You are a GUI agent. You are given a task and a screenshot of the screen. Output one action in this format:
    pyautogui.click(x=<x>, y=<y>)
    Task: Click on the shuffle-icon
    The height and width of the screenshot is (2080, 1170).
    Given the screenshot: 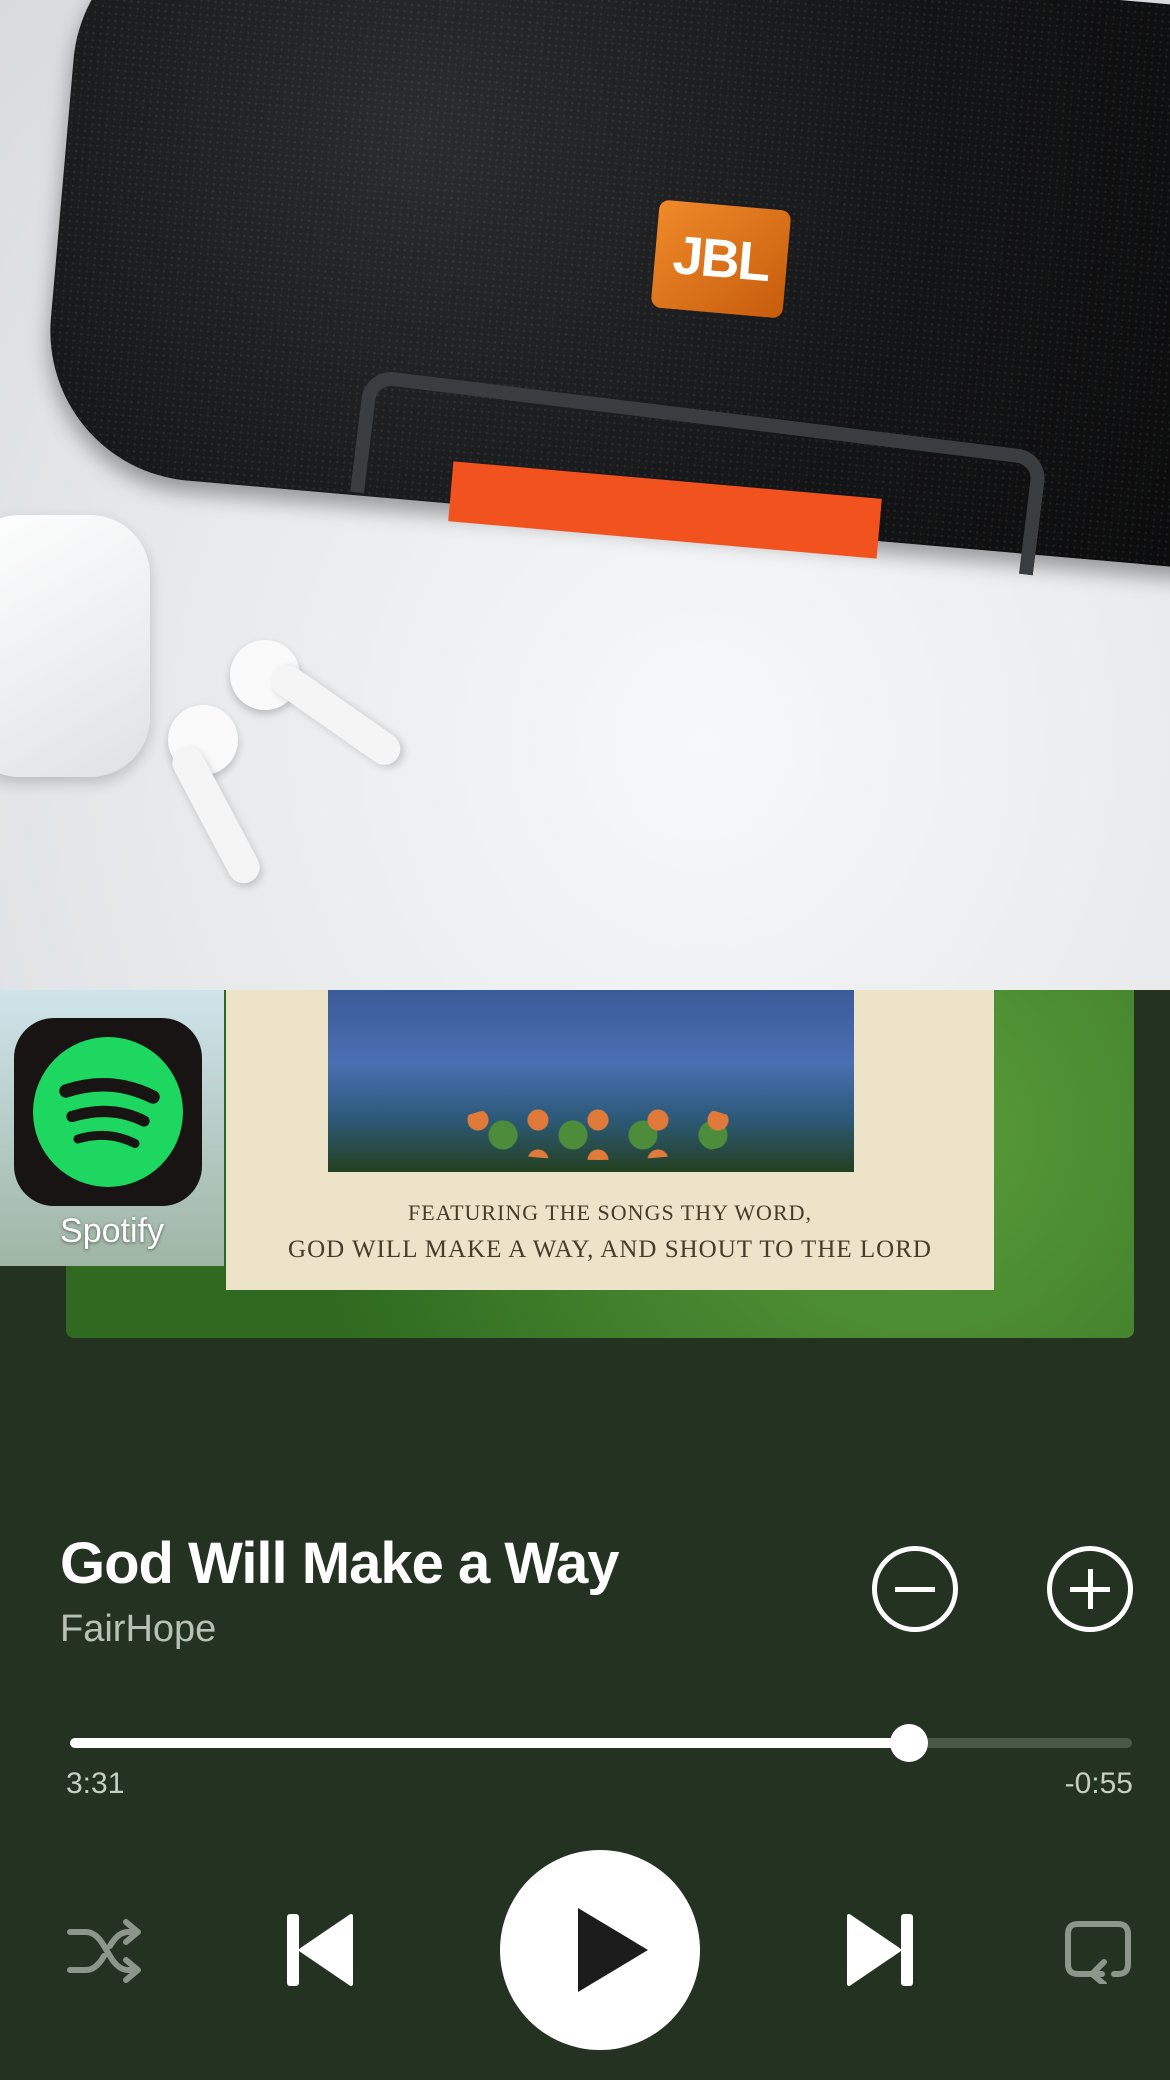 What is the action you would take?
    pyautogui.click(x=104, y=1951)
    